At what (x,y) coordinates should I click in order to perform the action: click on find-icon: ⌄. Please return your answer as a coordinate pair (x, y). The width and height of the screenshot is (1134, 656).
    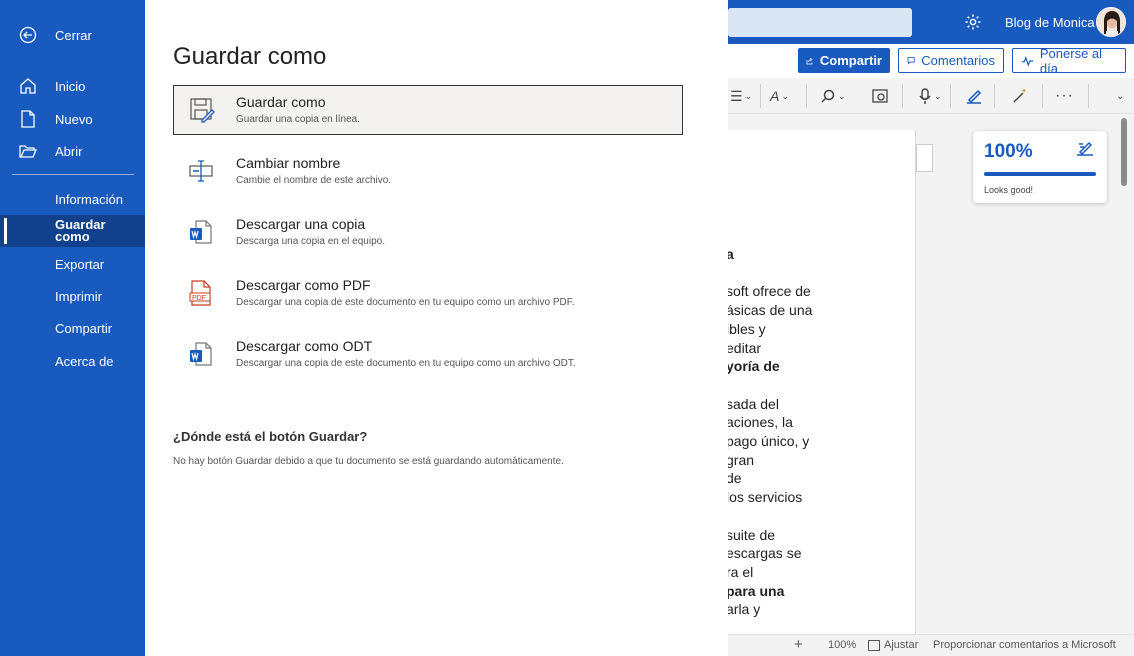
    Looking at the image, I should click on (833, 96).